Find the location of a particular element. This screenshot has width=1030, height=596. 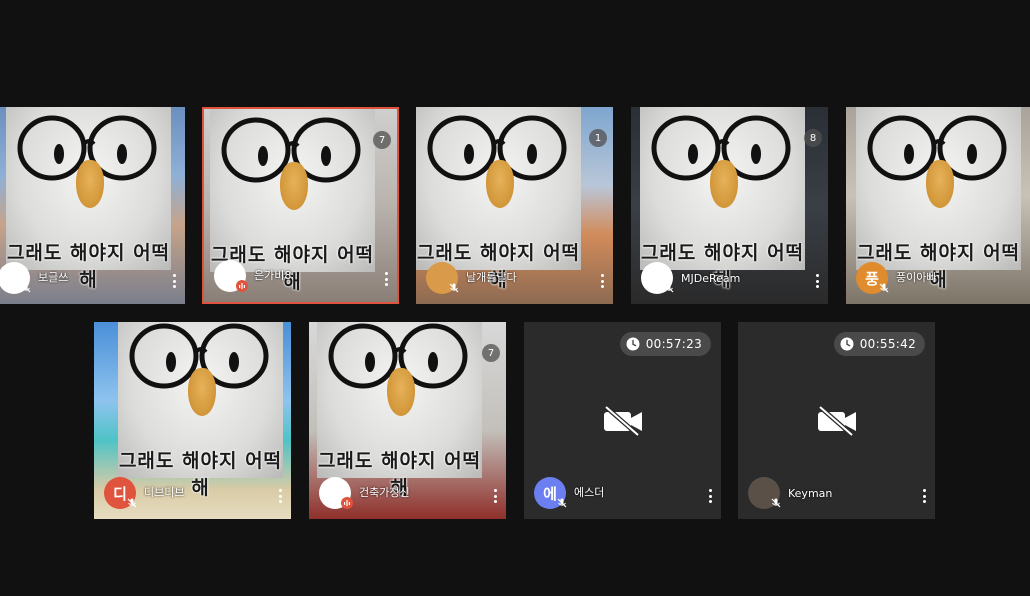

call-timer: 00:55:42 is located at coordinates (879, 344).